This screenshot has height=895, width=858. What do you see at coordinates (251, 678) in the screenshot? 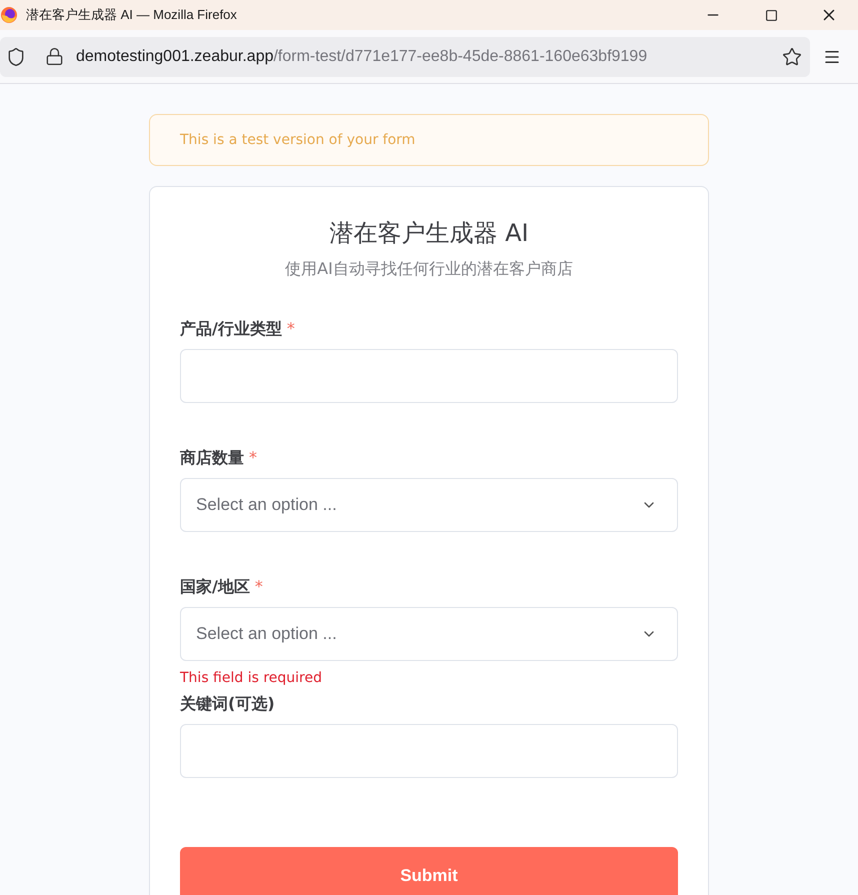
I see `error-message: This field is required` at bounding box center [251, 678].